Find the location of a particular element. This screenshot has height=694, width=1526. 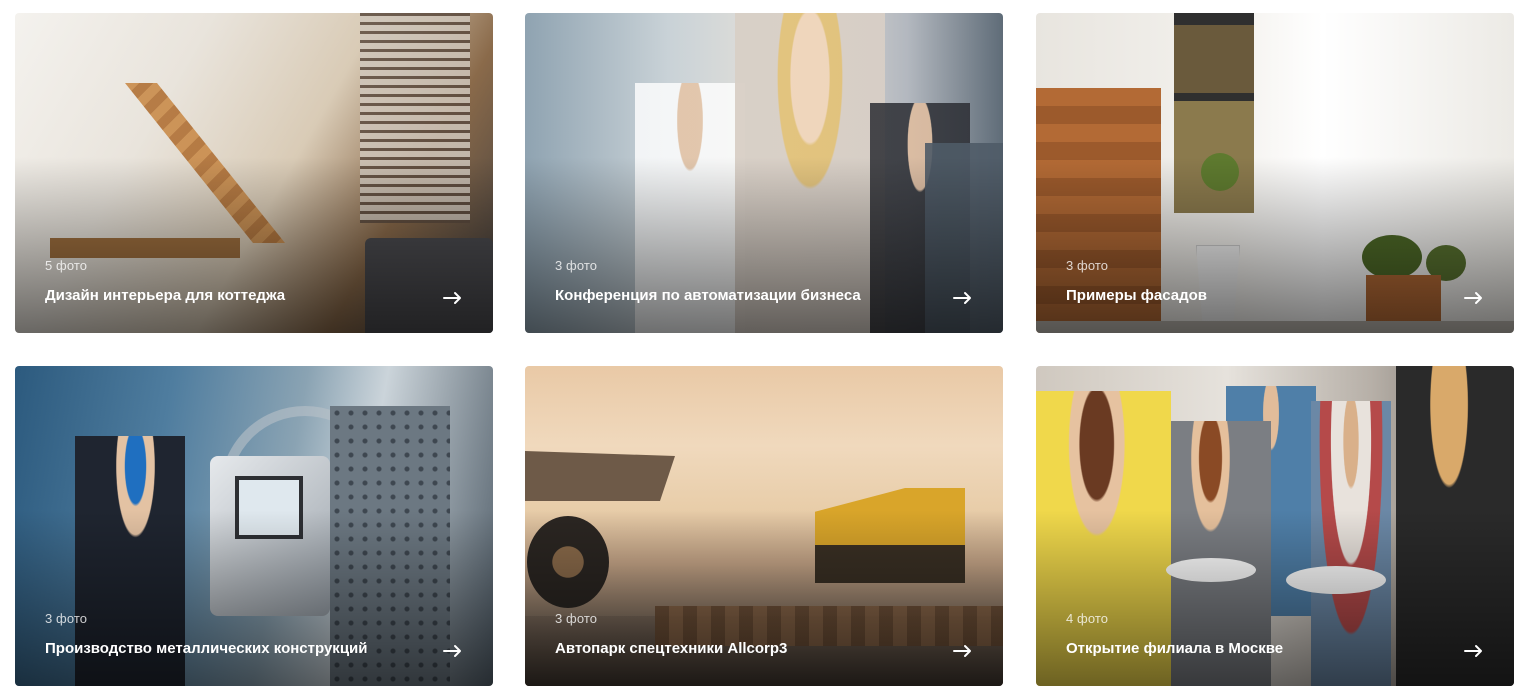

card-title: Производство металлических конструкций is located at coordinates (206, 648).